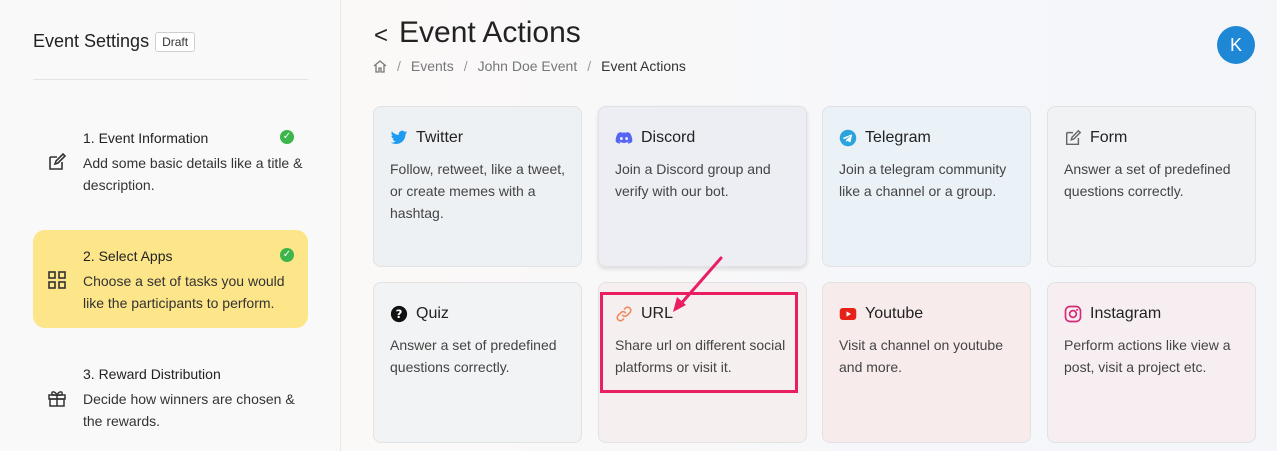  Describe the element at coordinates (1073, 314) in the screenshot. I see `instagram-icon` at that location.